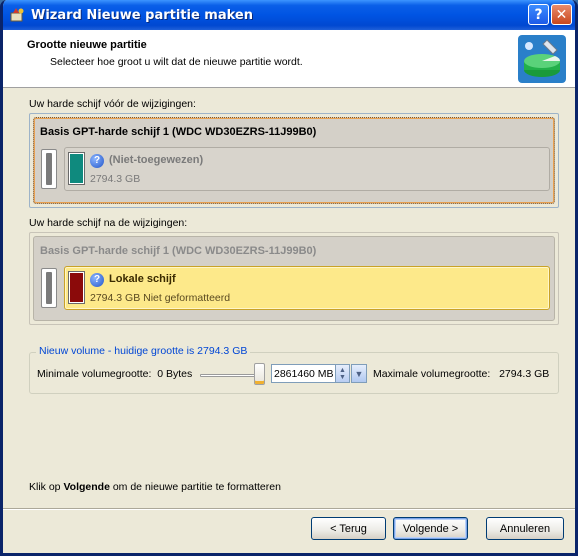  What do you see at coordinates (430, 528) in the screenshot?
I see `next-button: Volgende >` at bounding box center [430, 528].